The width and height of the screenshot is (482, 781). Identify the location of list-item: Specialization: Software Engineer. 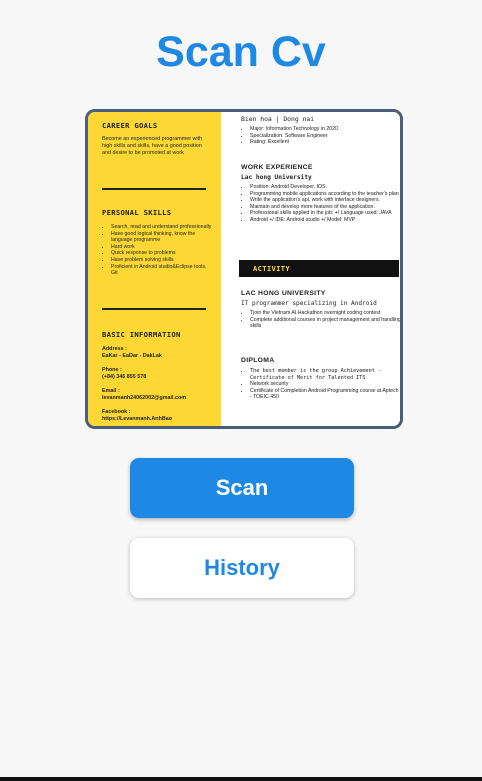
(325, 136).